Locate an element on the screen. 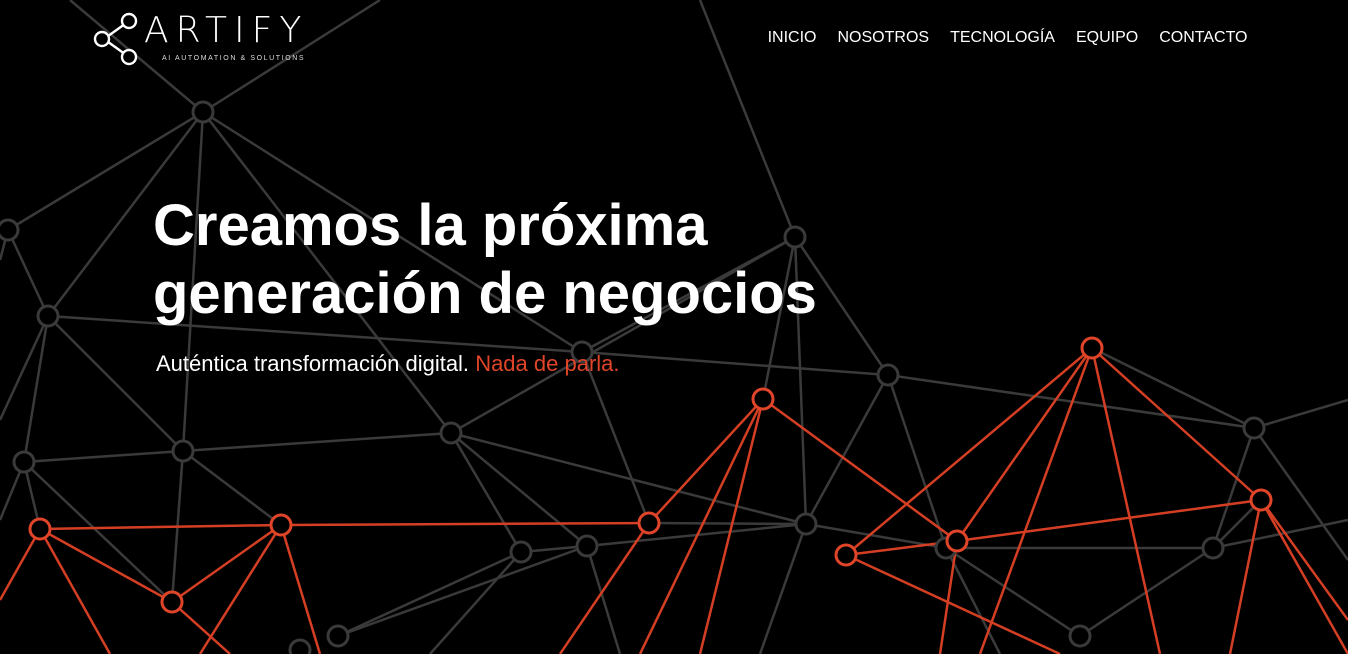 This screenshot has height=654, width=1348. brand-logo: ARTIFY AI AUTOMATION & SOLUTIONS is located at coordinates (208, 40).